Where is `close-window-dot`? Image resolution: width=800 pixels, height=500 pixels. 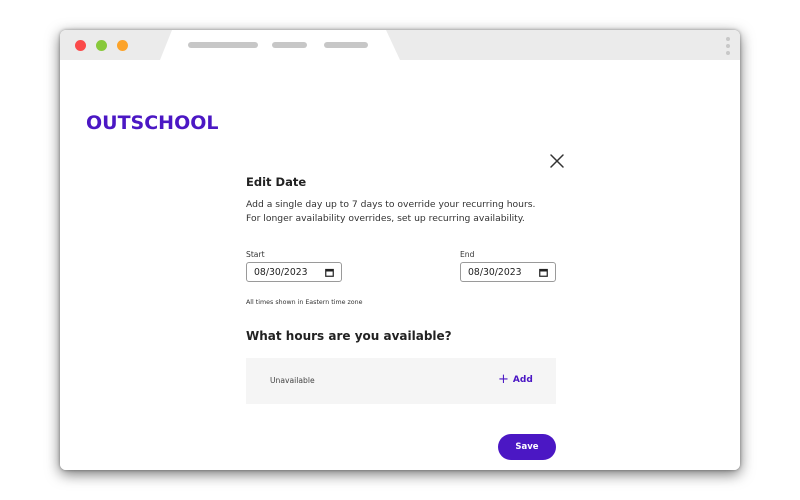
close-window-dot is located at coordinates (80, 45).